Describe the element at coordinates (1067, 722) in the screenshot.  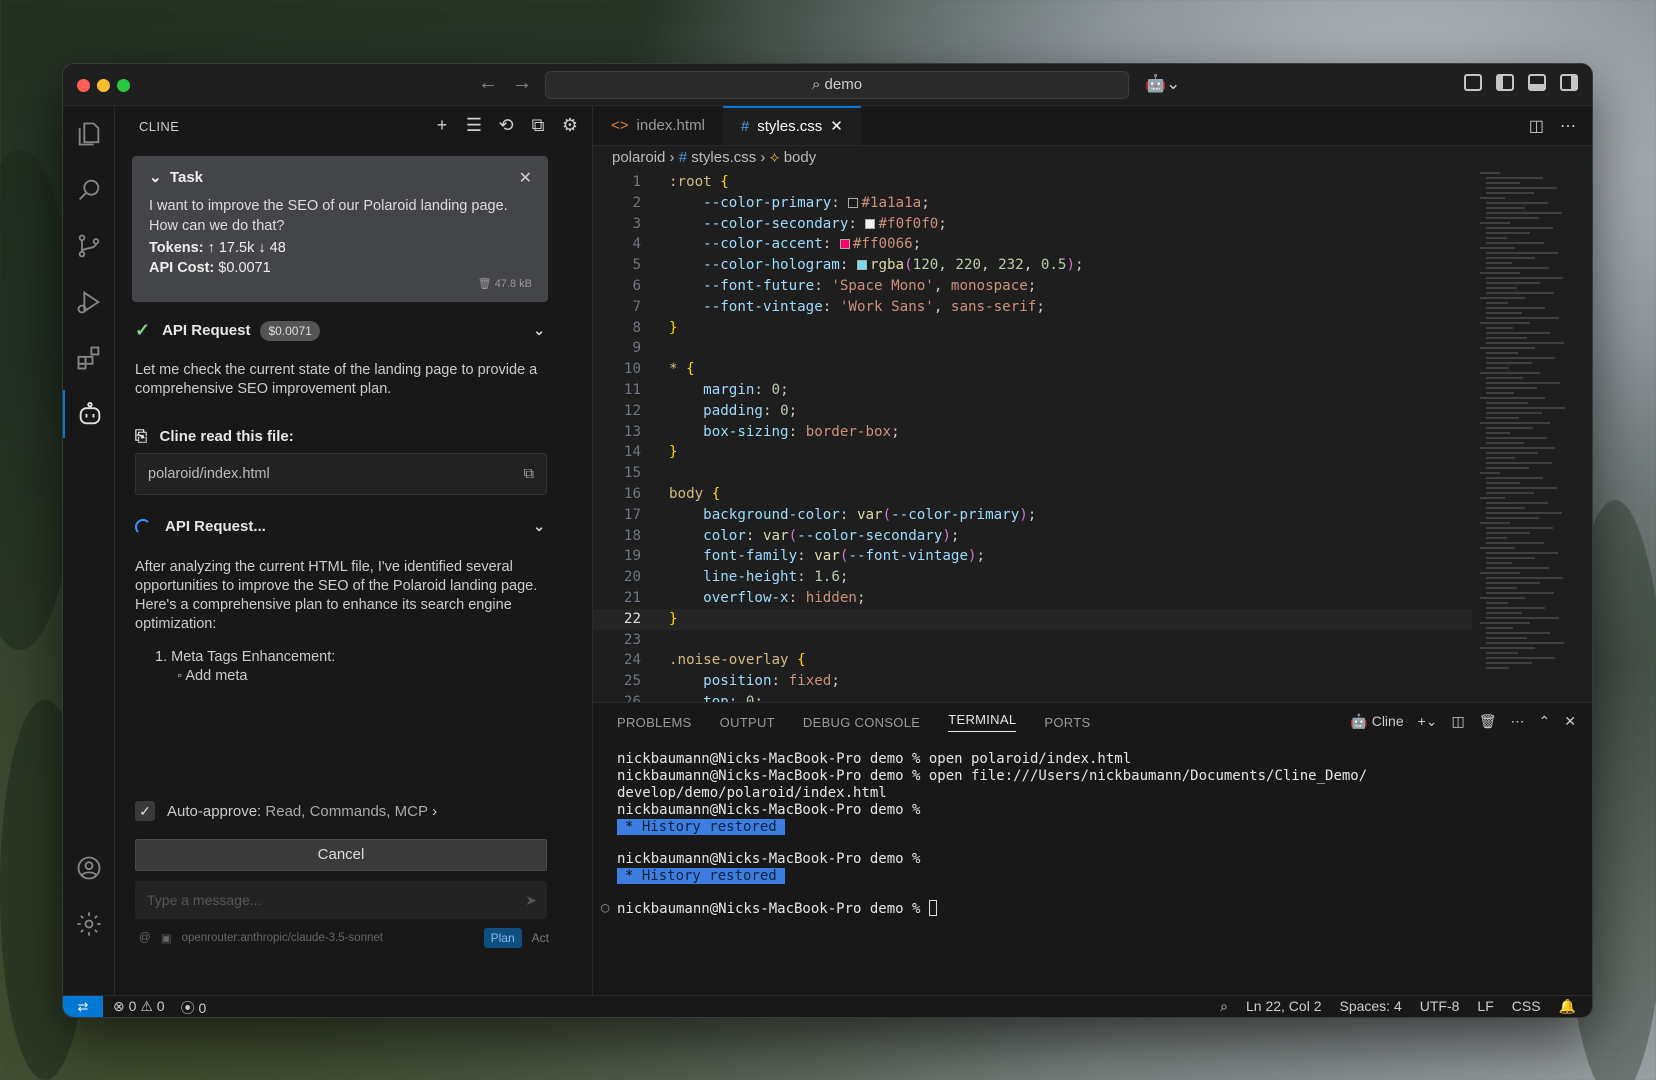
I see `tab-ports: PORTS` at that location.